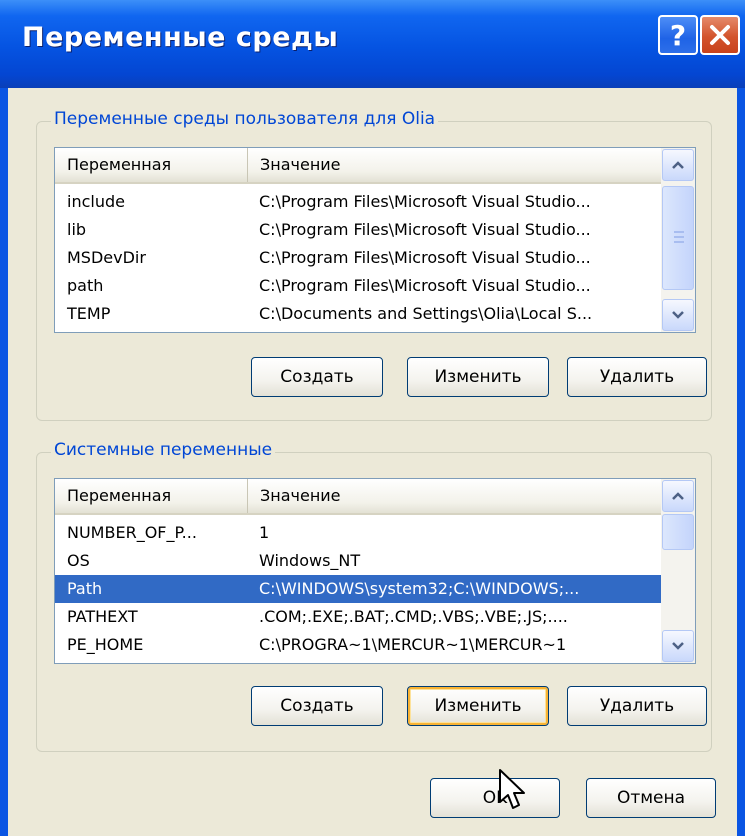 The height and width of the screenshot is (836, 745). I want to click on table-row: NUMBER_OF_P... 1, so click(359, 533).